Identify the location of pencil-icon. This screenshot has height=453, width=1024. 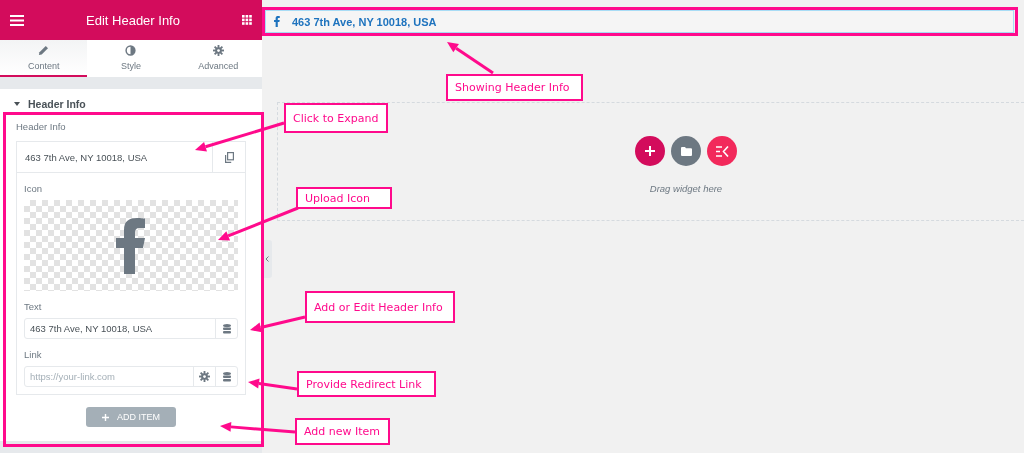
(44, 50).